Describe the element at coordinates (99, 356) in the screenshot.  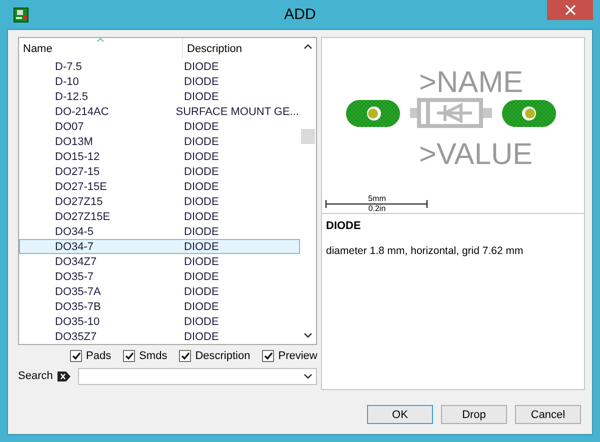
I see `checkbox-label: Pads` at that location.